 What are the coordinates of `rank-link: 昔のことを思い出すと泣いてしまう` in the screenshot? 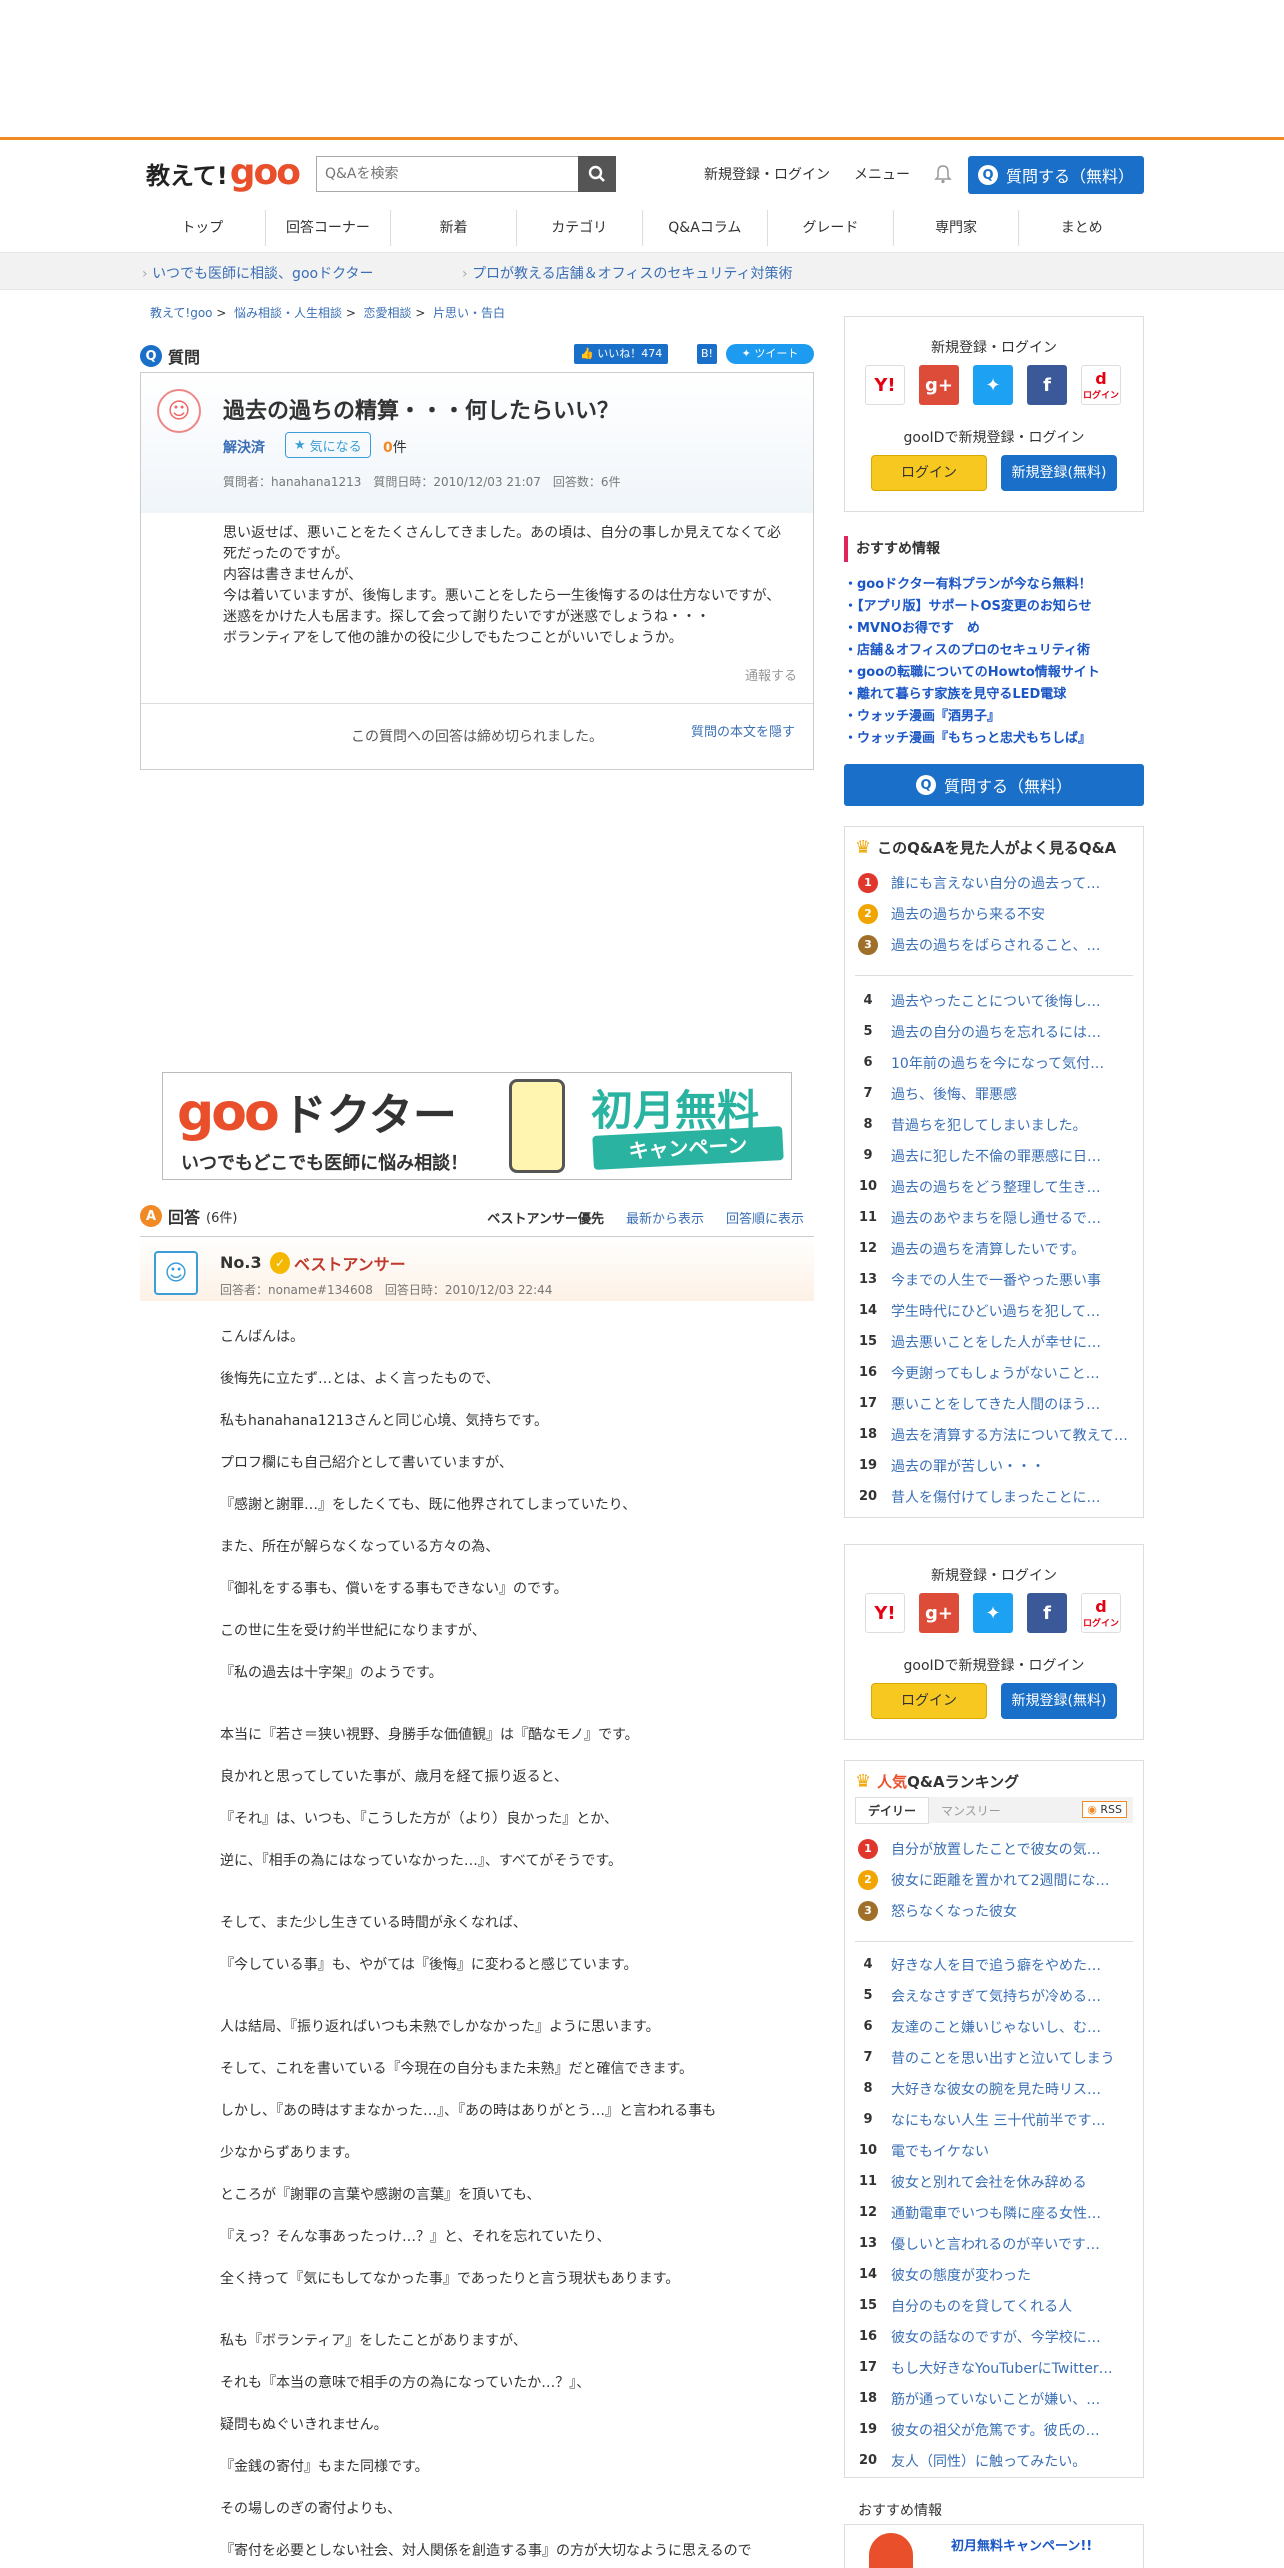 It's located at (1003, 2058).